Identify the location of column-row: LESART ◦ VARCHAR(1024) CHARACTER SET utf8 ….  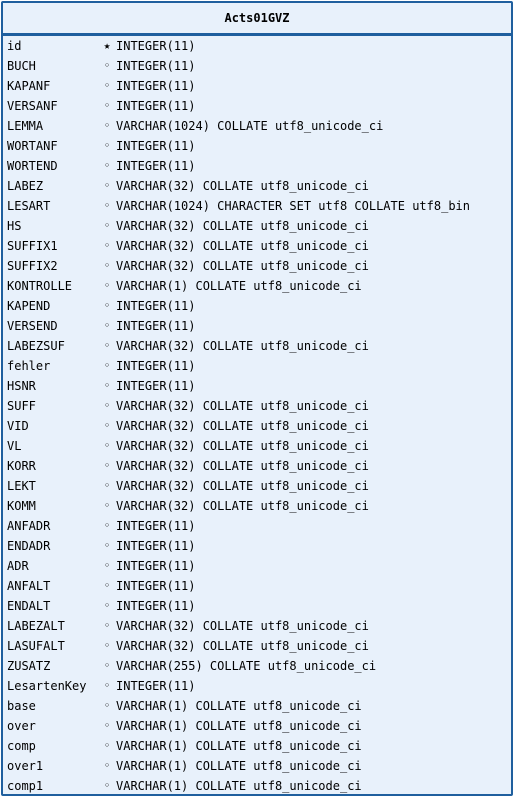
(257, 206).